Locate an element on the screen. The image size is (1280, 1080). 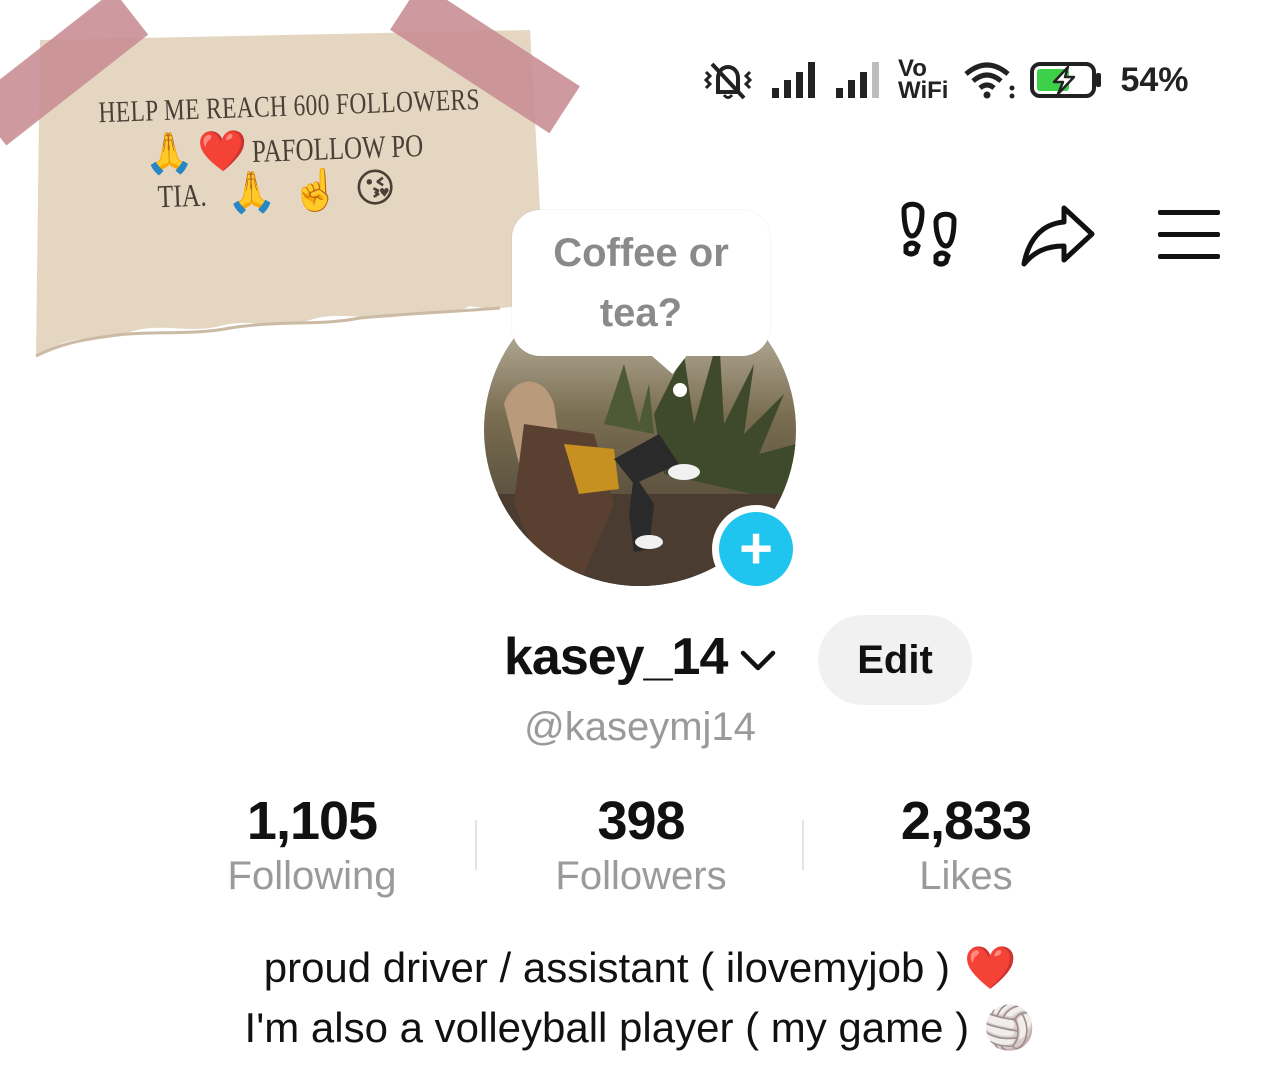
stat-likes: 2,833 Likes is located at coordinates (966, 844).